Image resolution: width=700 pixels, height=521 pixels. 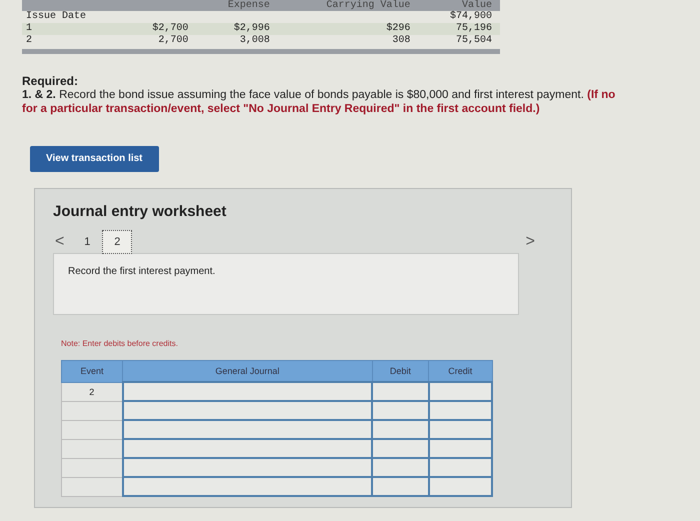 What do you see at coordinates (348, 5) in the screenshot?
I see `column-header: Carrying Value` at bounding box center [348, 5].